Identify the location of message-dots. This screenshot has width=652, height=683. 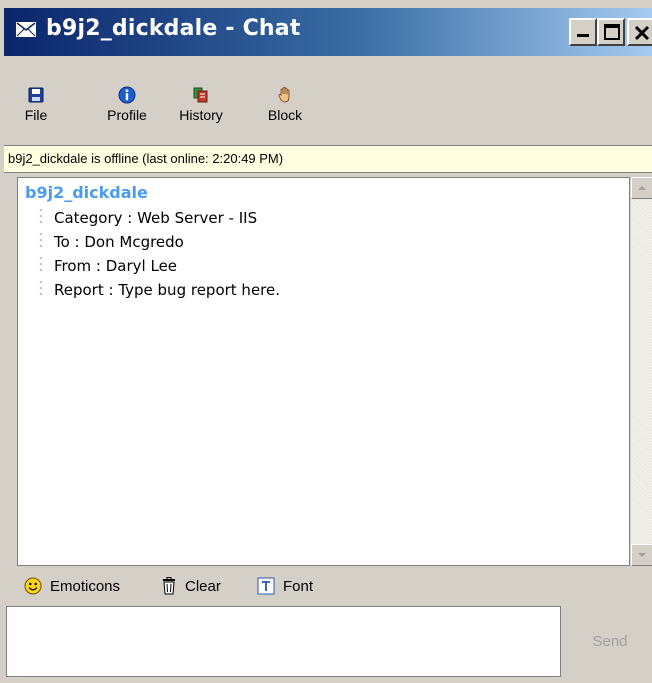
(41, 252).